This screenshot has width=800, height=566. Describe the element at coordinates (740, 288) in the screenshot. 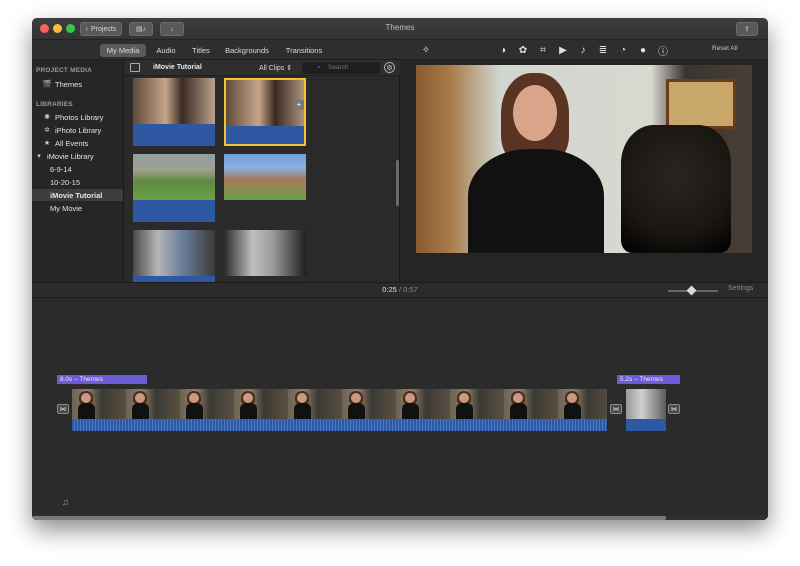

I see `settings-button: Settings` at that location.